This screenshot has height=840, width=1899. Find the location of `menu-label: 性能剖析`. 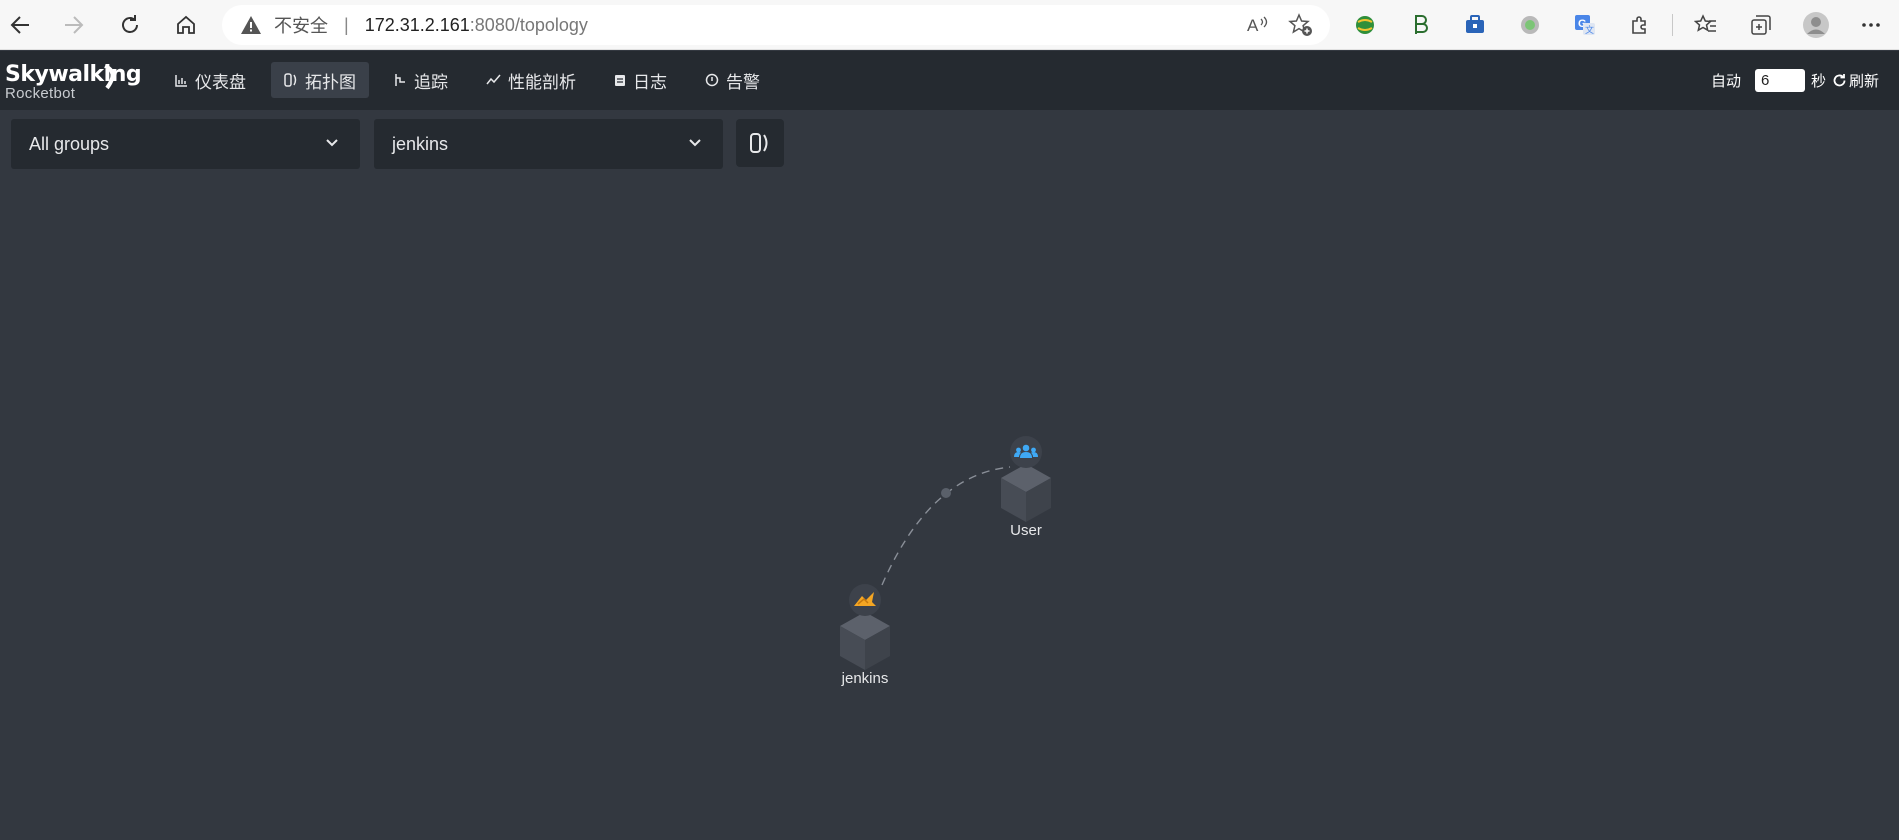

menu-label: 性能剖析 is located at coordinates (542, 82).